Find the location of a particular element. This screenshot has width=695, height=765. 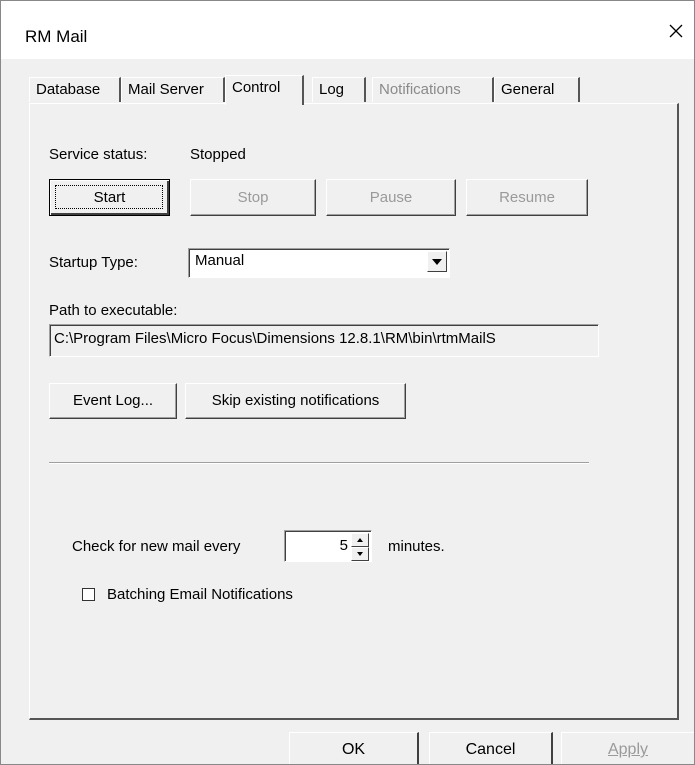

dropdown-arrow-icon is located at coordinates (437, 261).